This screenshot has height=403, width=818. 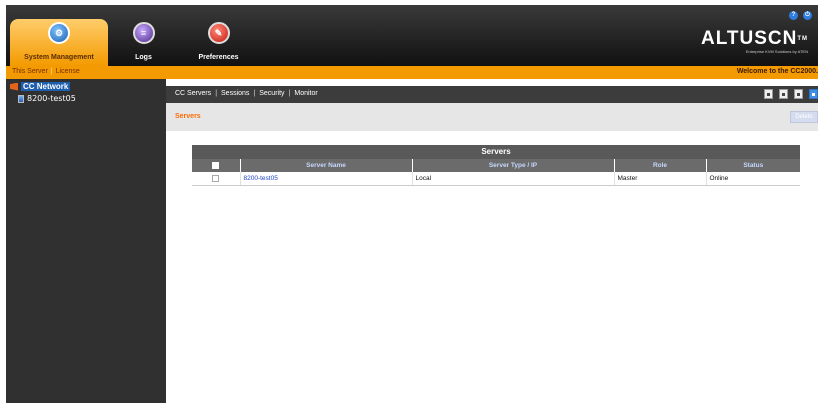 What do you see at coordinates (807, 15) in the screenshot?
I see `logout-icon: ⏻` at bounding box center [807, 15].